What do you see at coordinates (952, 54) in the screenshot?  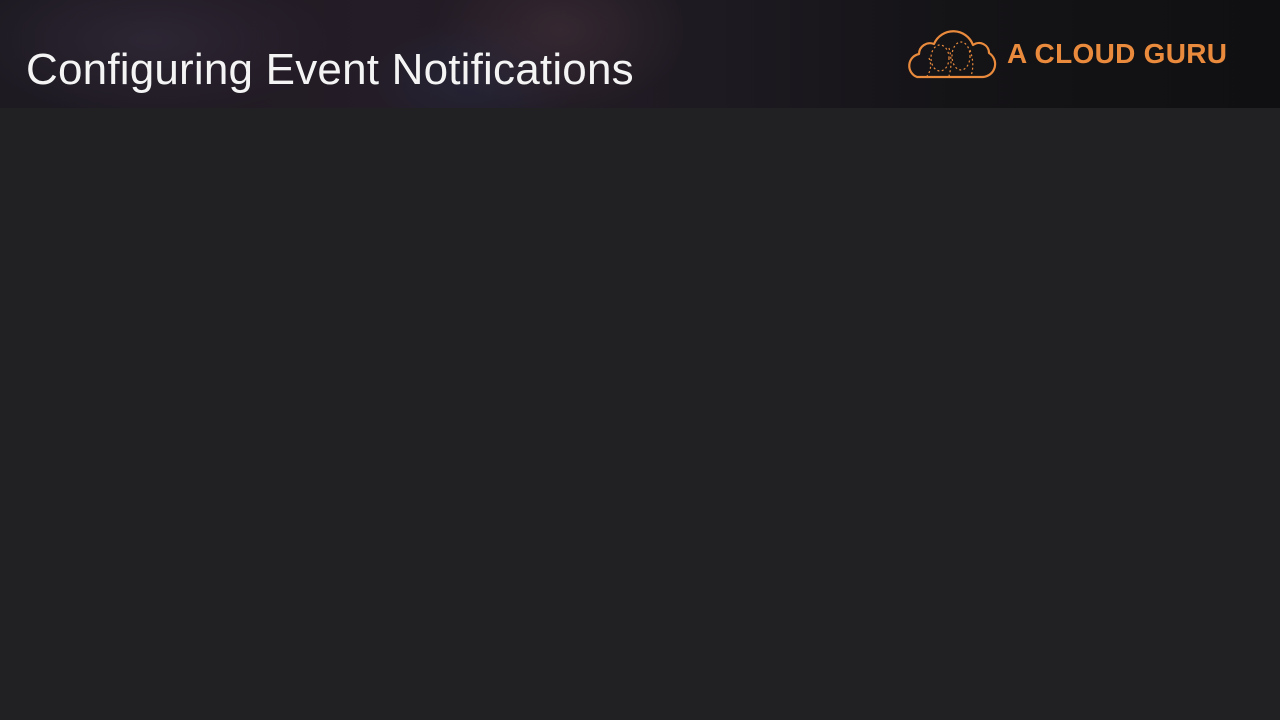 I see `cloud-logo-icon` at bounding box center [952, 54].